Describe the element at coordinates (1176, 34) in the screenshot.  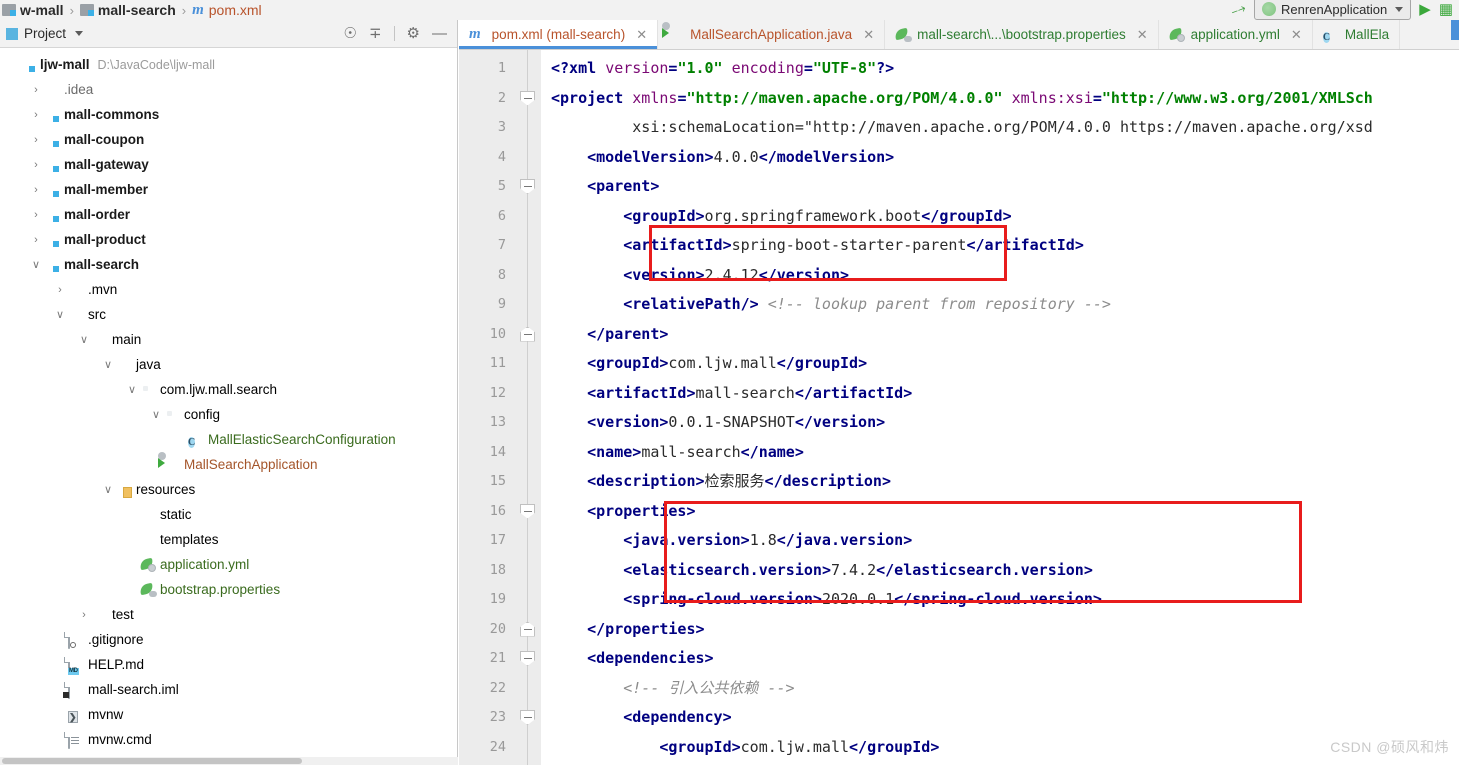
I see `spring-yml-icon` at that location.